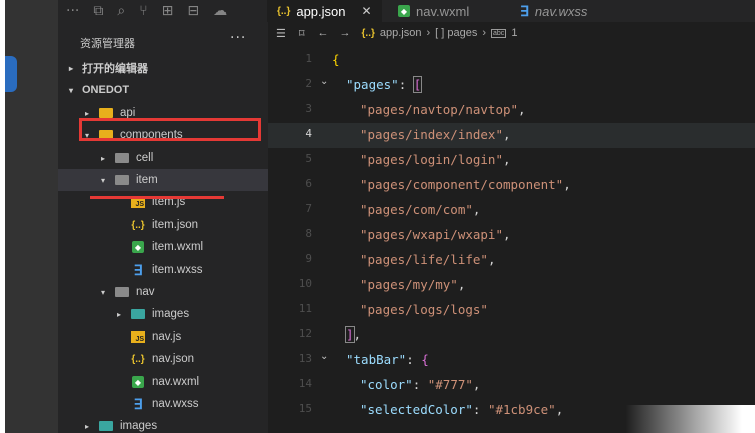 Image resolution: width=755 pixels, height=433 pixels. I want to click on bracket-token: {, so click(425, 359).